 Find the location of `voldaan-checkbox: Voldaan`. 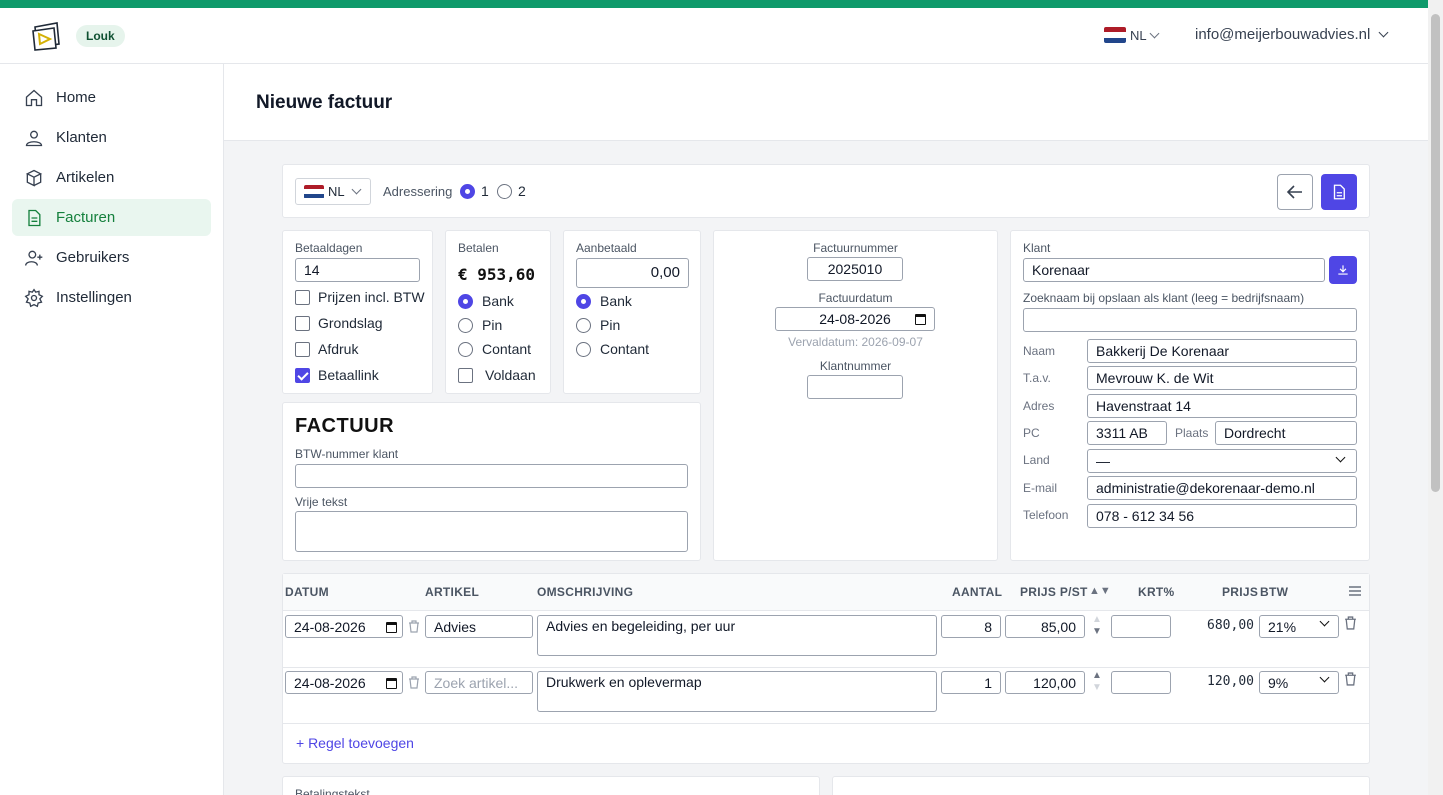

voldaan-checkbox: Voldaan is located at coordinates (497, 375).